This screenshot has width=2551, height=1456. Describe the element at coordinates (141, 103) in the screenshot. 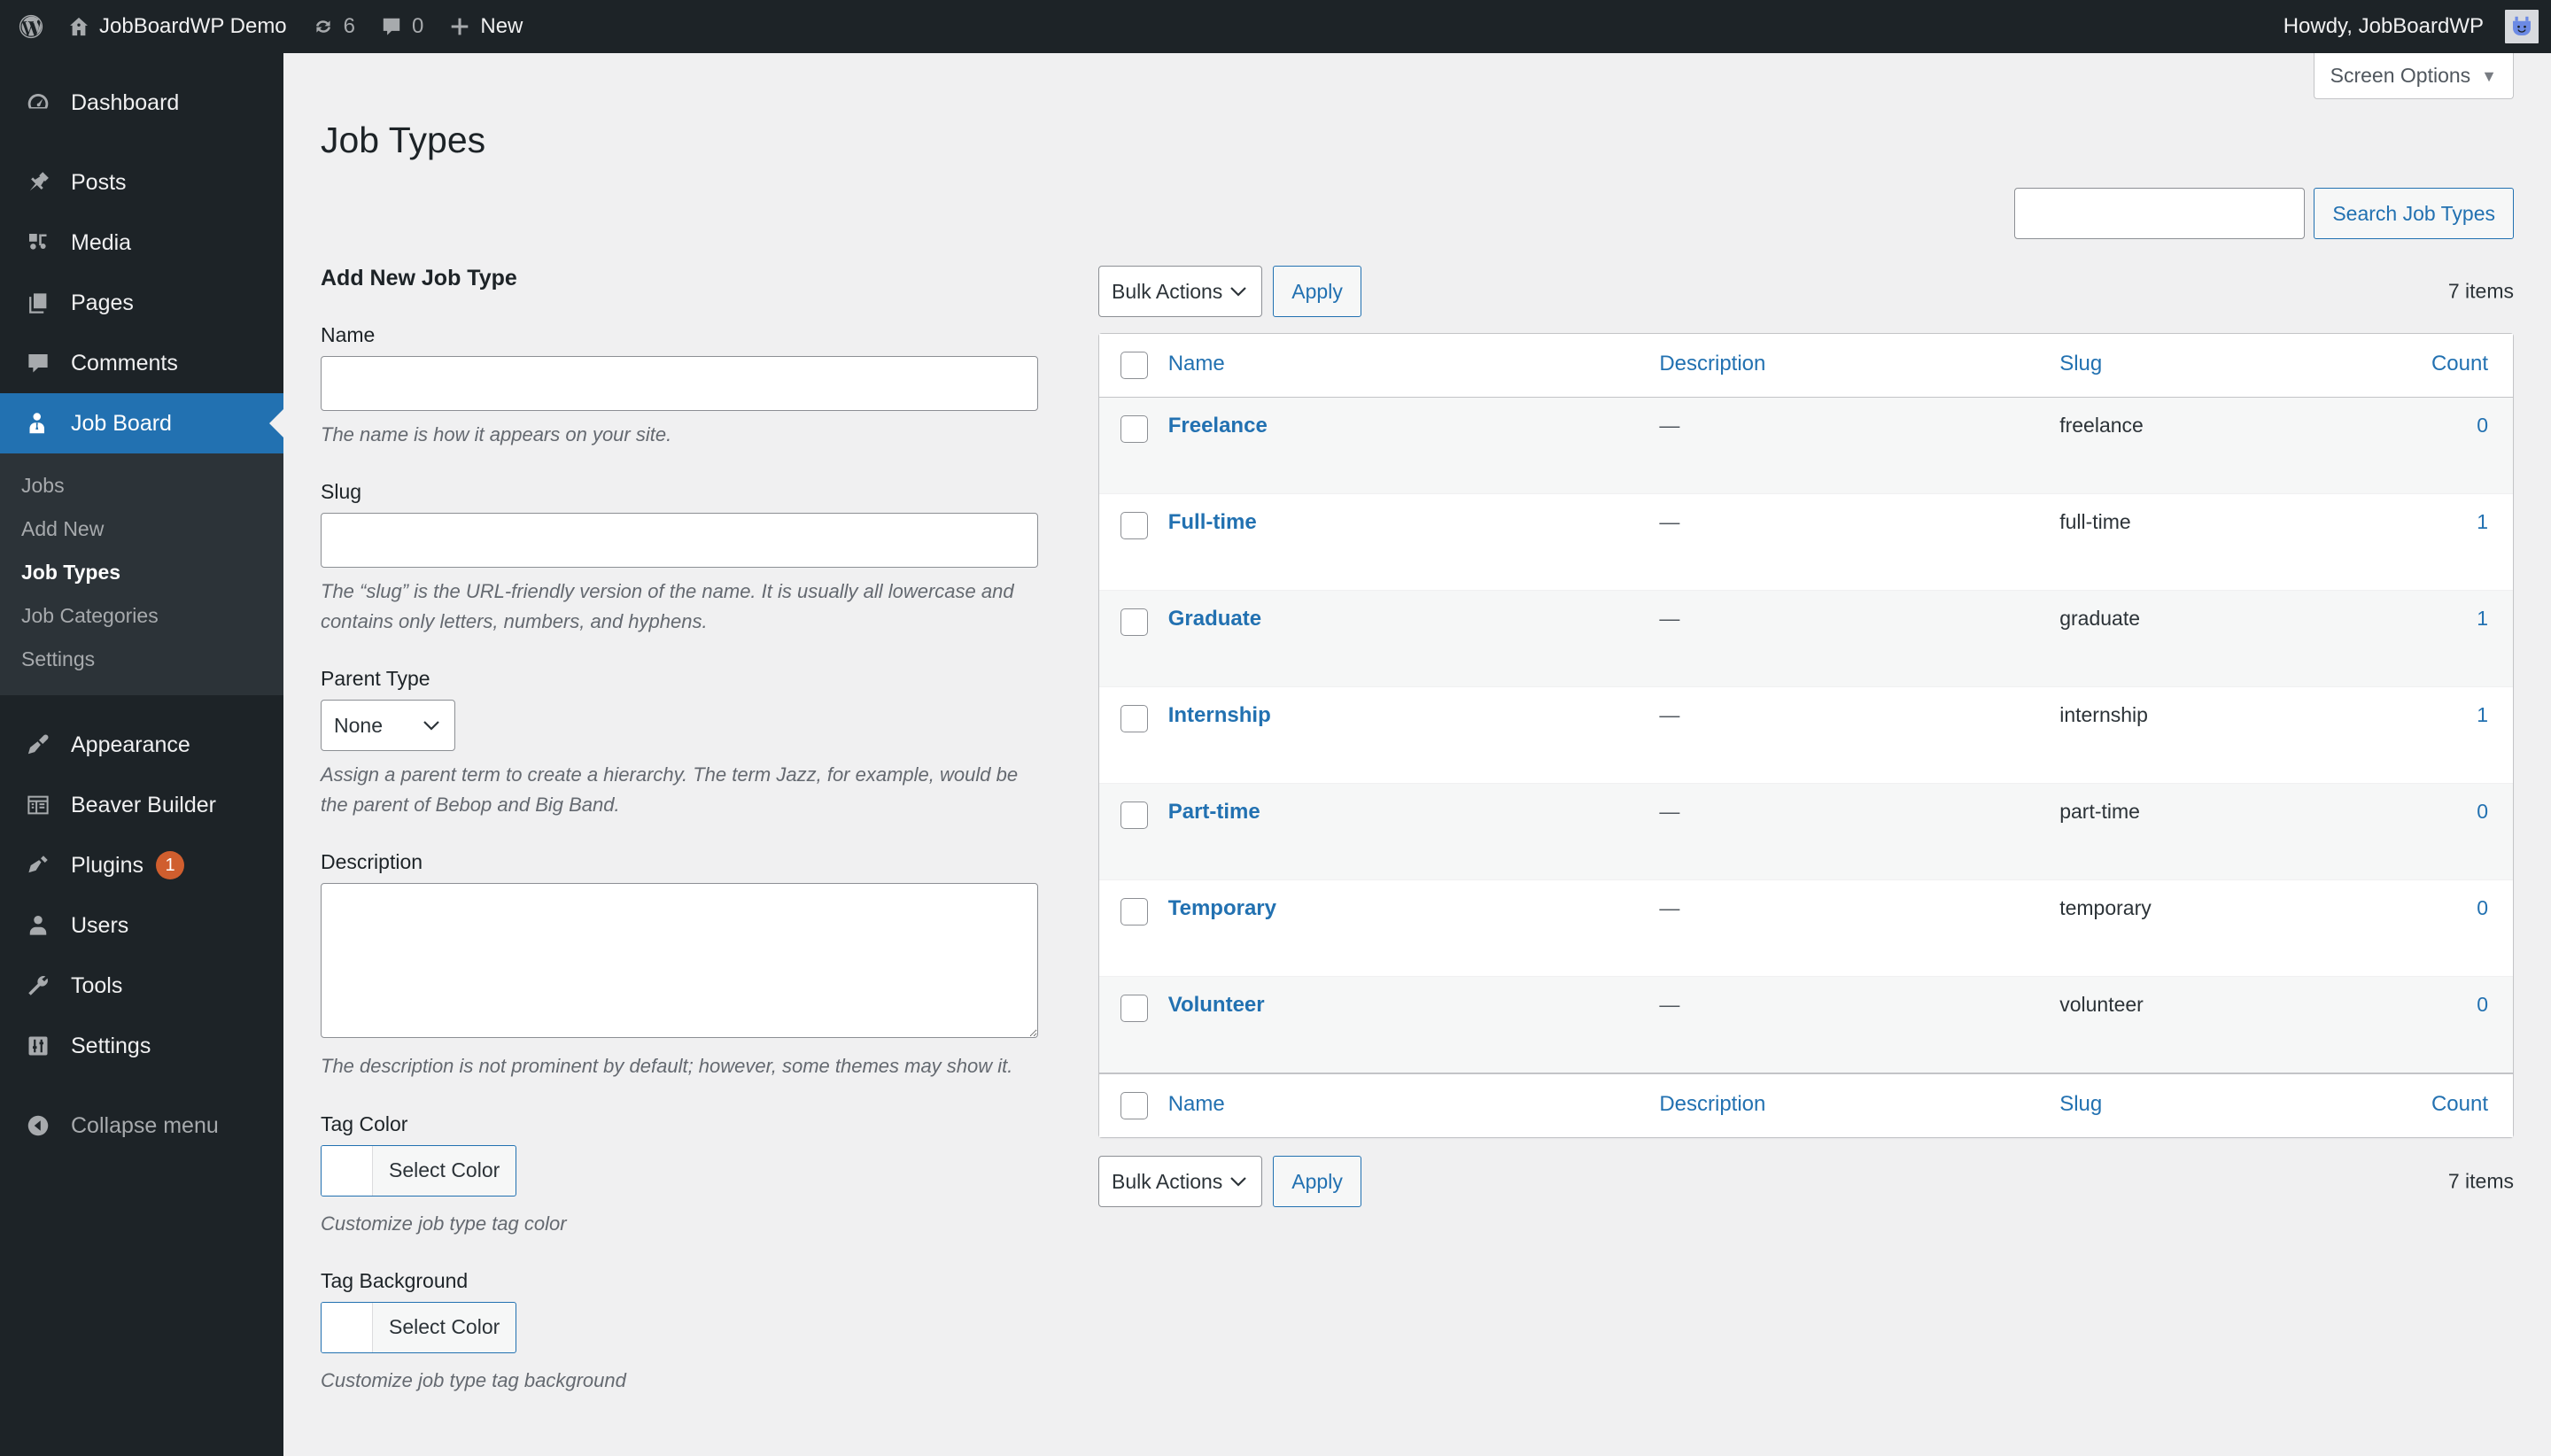

I see `sidebar-item-dashboard: Dashboard` at that location.